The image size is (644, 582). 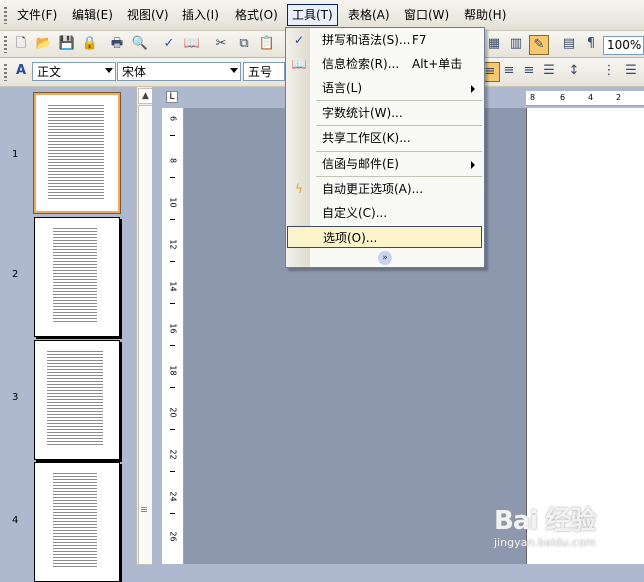 I want to click on menu-item-language: 语言(L), so click(x=397, y=88).